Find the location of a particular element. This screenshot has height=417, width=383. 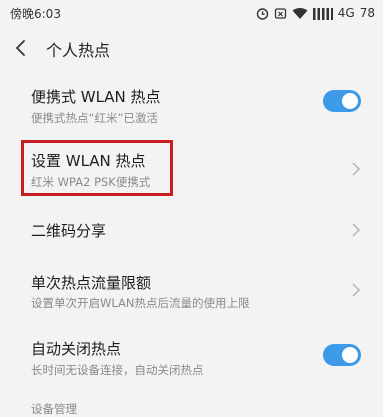

setting-subtitle: 设置单次开启WLAN热点后流量的使用上限 is located at coordinates (140, 303).